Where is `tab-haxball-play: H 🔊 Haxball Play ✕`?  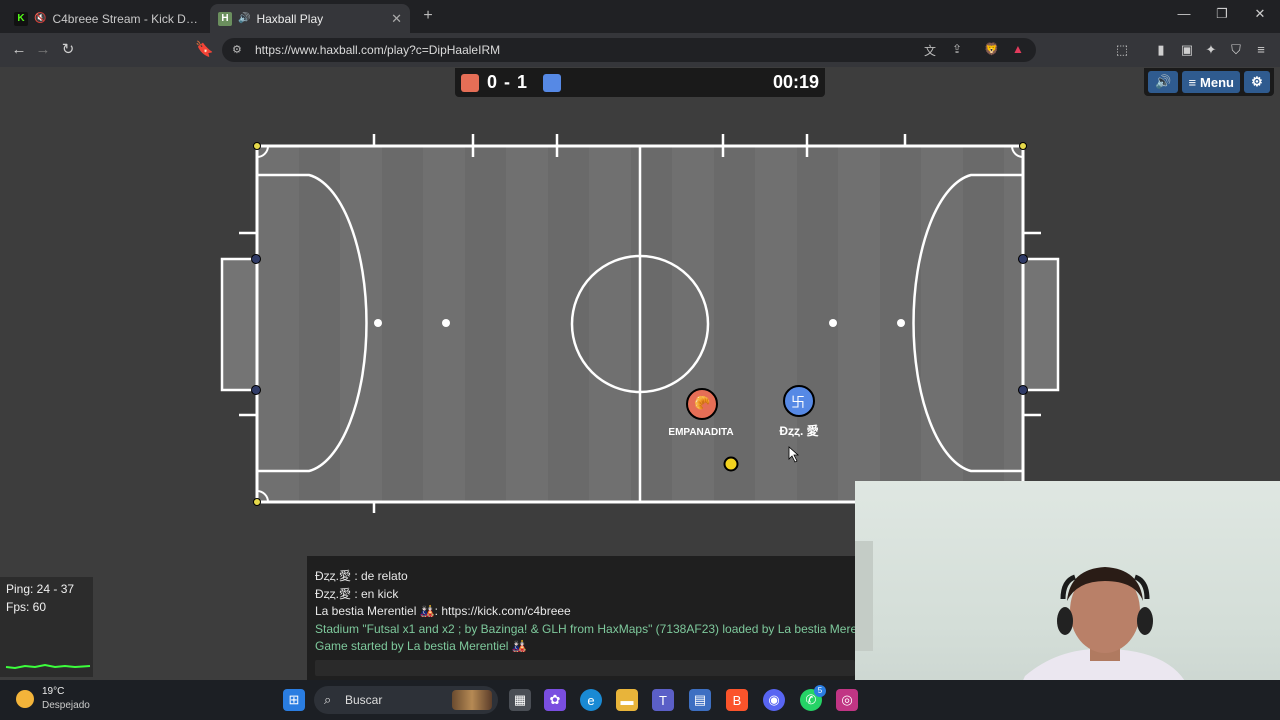
tab-haxball-play: H 🔊 Haxball Play ✕ is located at coordinates (310, 18).